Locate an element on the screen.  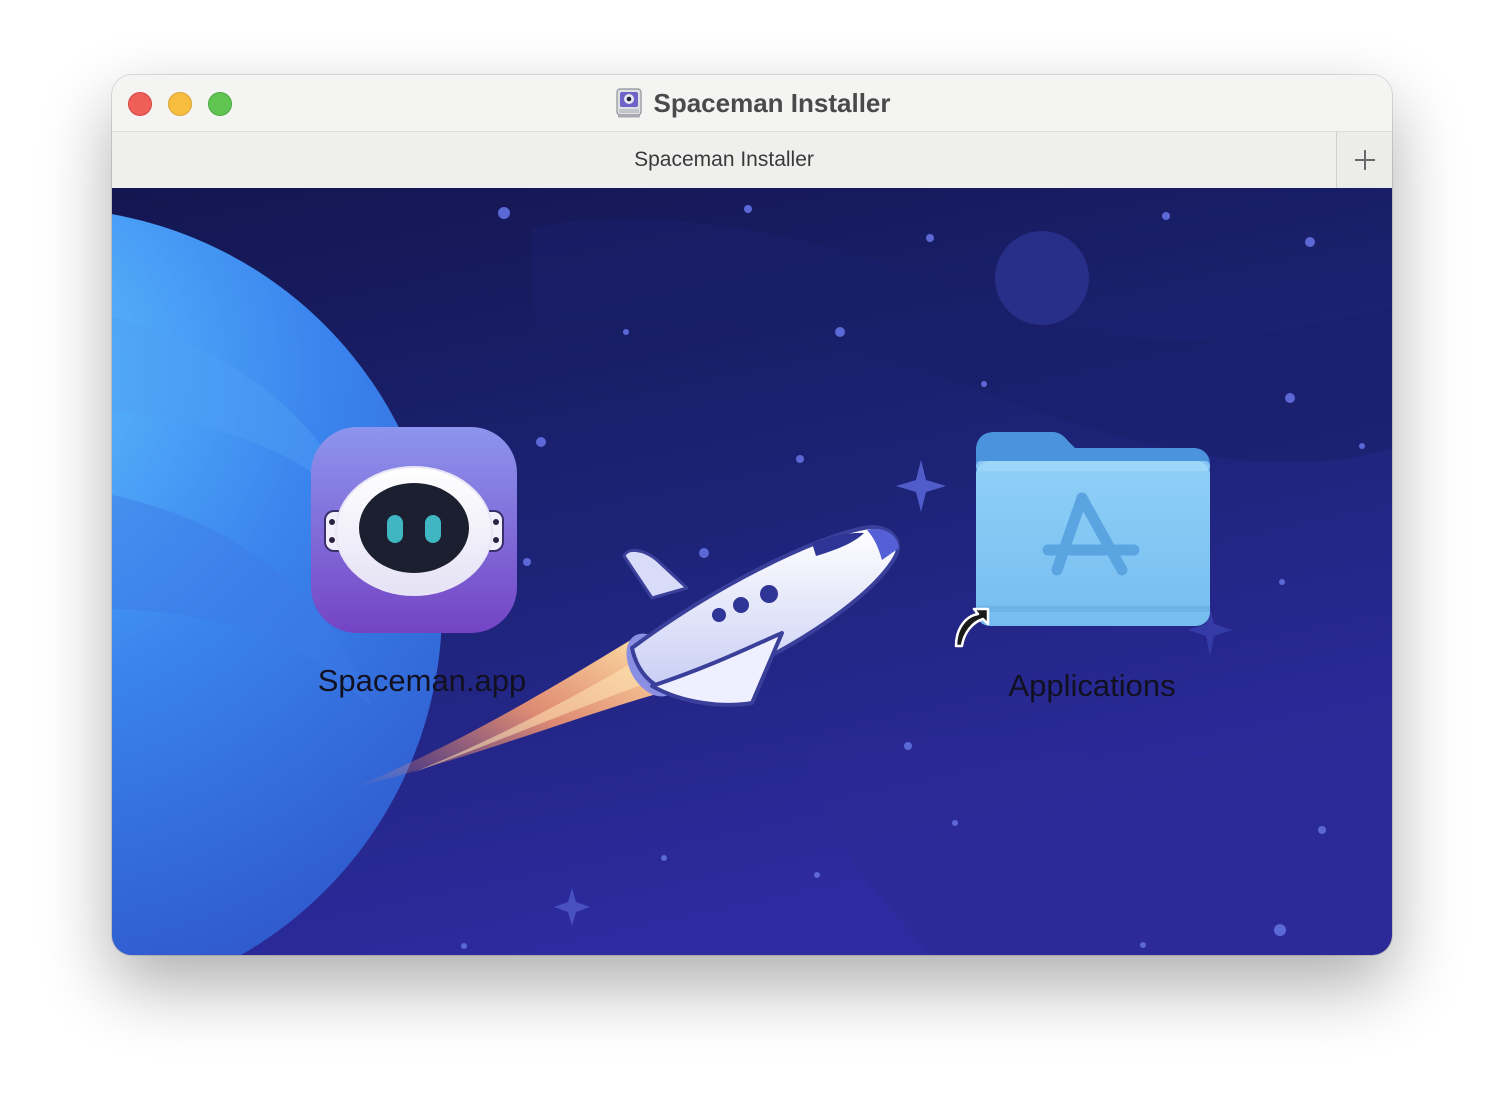
applications-label: Applications is located at coordinates (1092, 685).